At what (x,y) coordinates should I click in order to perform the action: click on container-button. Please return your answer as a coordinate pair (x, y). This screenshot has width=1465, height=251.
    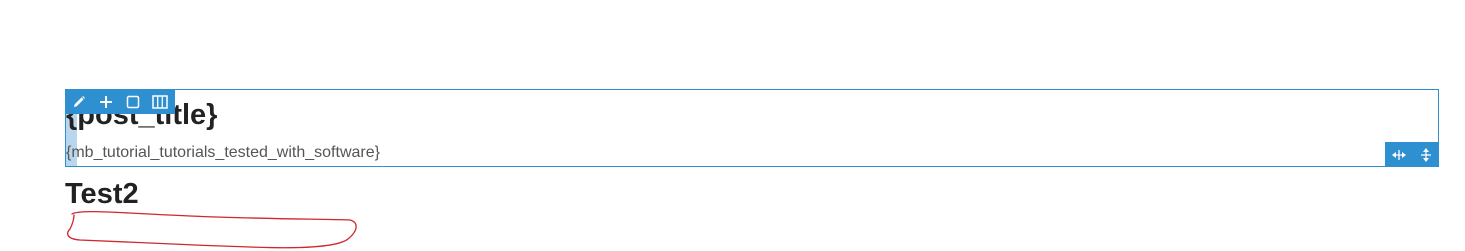
    Looking at the image, I should click on (132, 101).